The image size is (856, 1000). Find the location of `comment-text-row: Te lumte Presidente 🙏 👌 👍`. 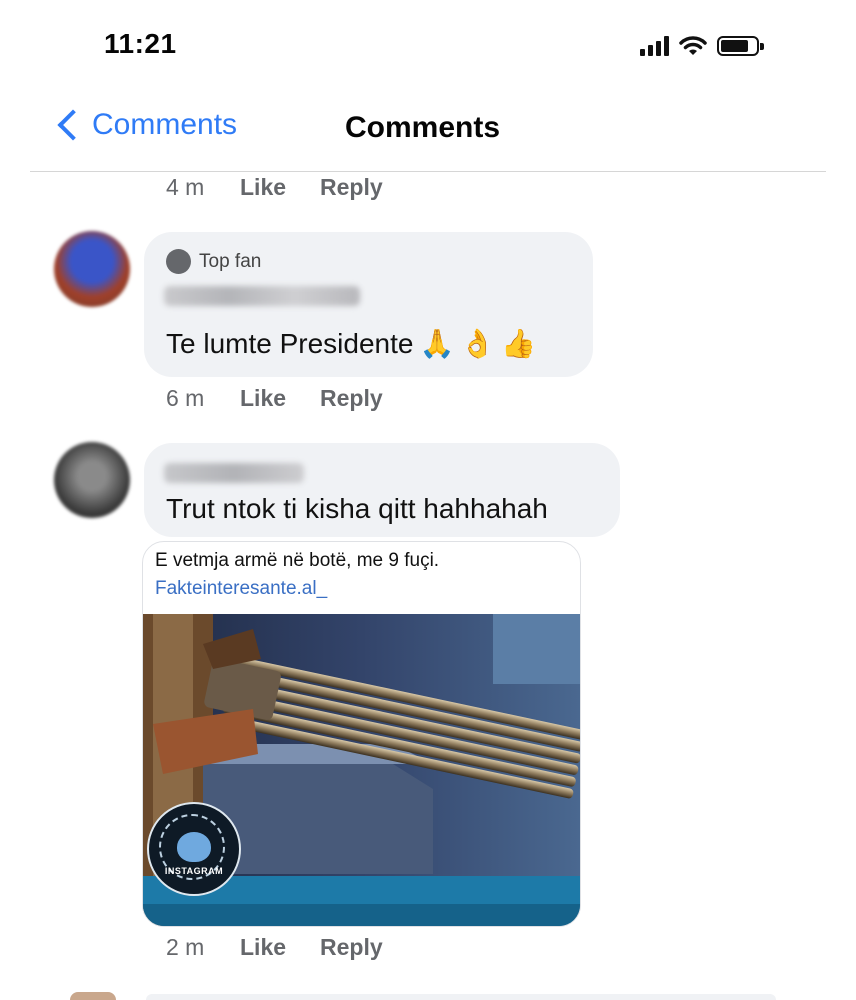

comment-text-row: Te lumte Presidente 🙏 👌 👍 is located at coordinates (351, 343).